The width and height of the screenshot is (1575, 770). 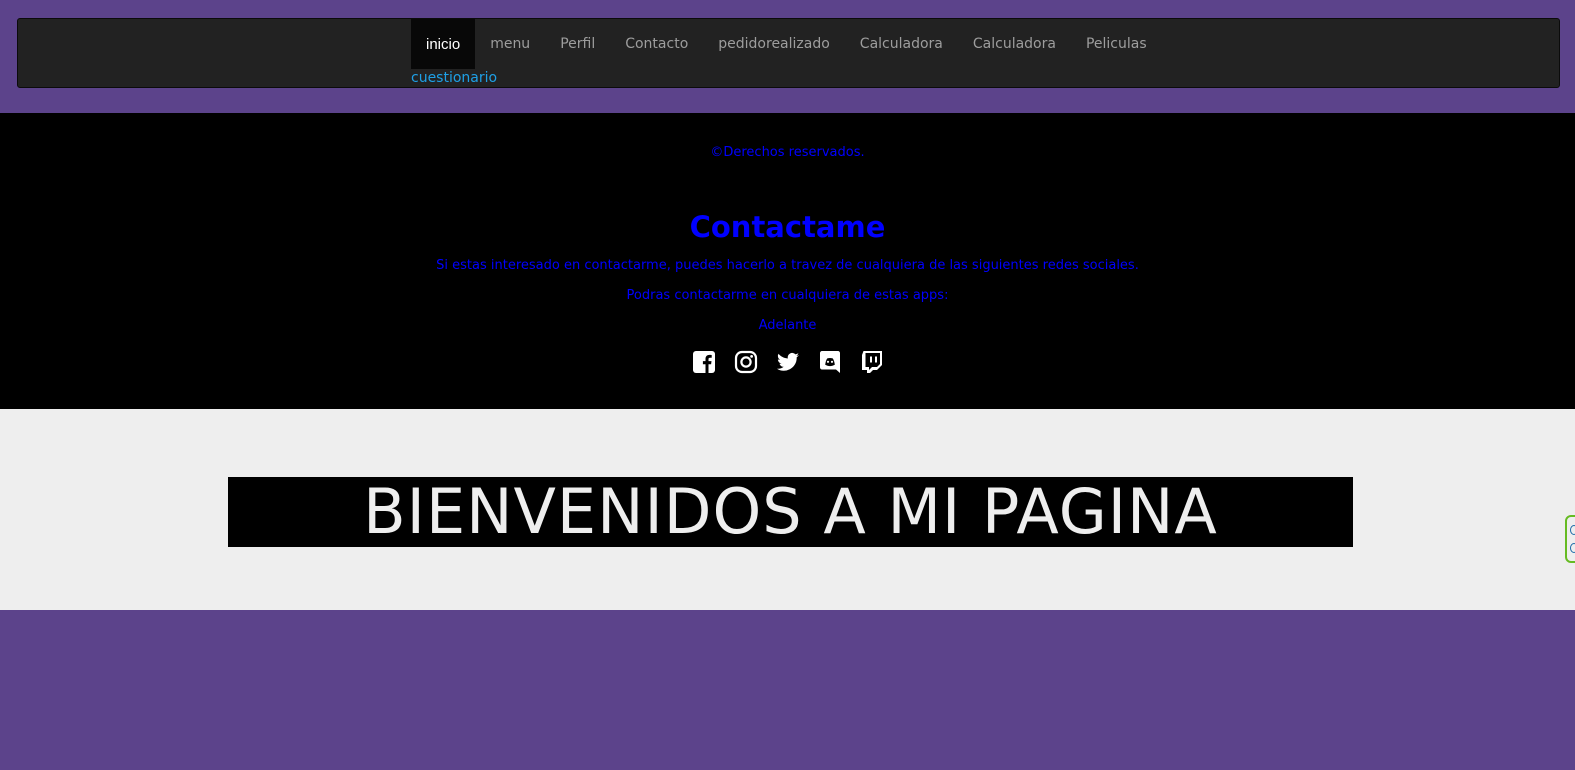 What do you see at coordinates (830, 362) in the screenshot?
I see `discord-icon` at bounding box center [830, 362].